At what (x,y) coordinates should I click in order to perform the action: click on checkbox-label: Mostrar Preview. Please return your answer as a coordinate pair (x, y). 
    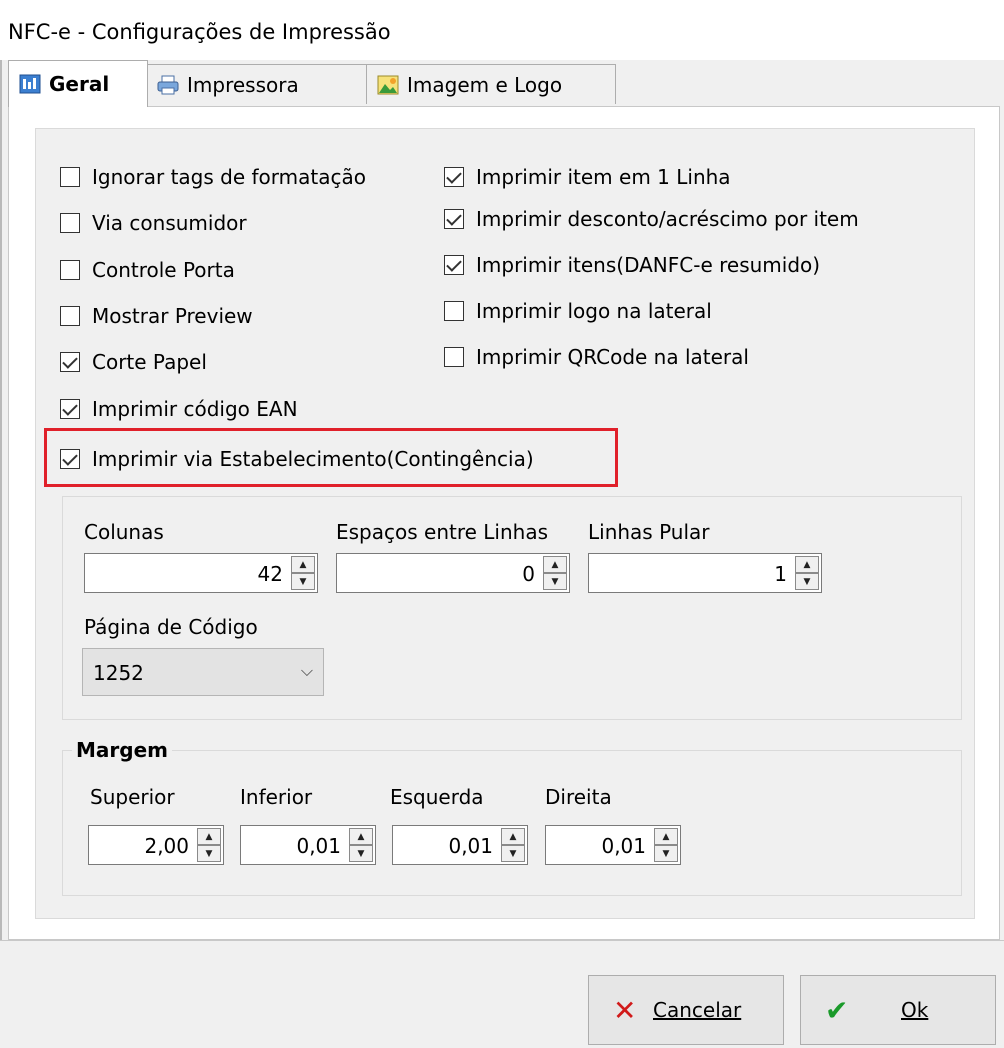
    Looking at the image, I should click on (172, 316).